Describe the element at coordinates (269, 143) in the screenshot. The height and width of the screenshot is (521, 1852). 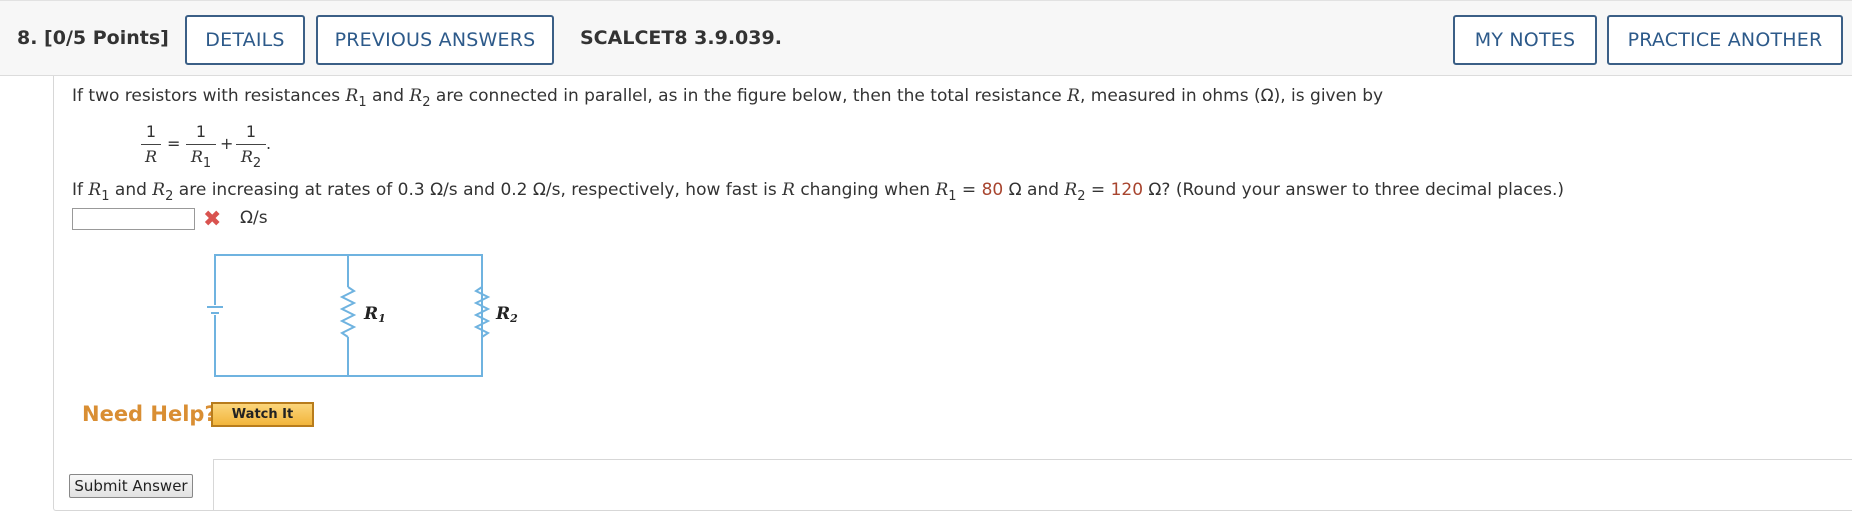
I see `formula-period: .` at that location.